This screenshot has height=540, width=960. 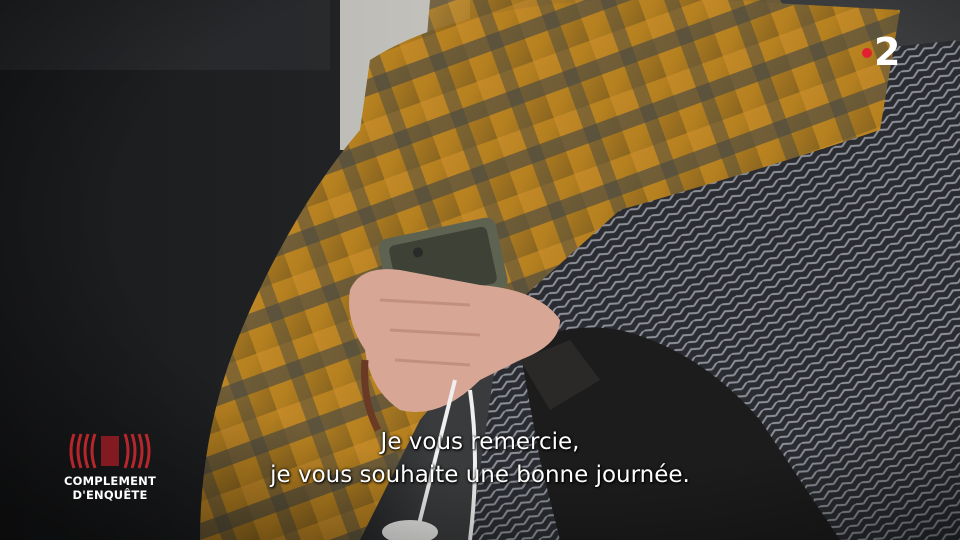 What do you see at coordinates (867, 53) in the screenshot?
I see `red-dot-icon` at bounding box center [867, 53].